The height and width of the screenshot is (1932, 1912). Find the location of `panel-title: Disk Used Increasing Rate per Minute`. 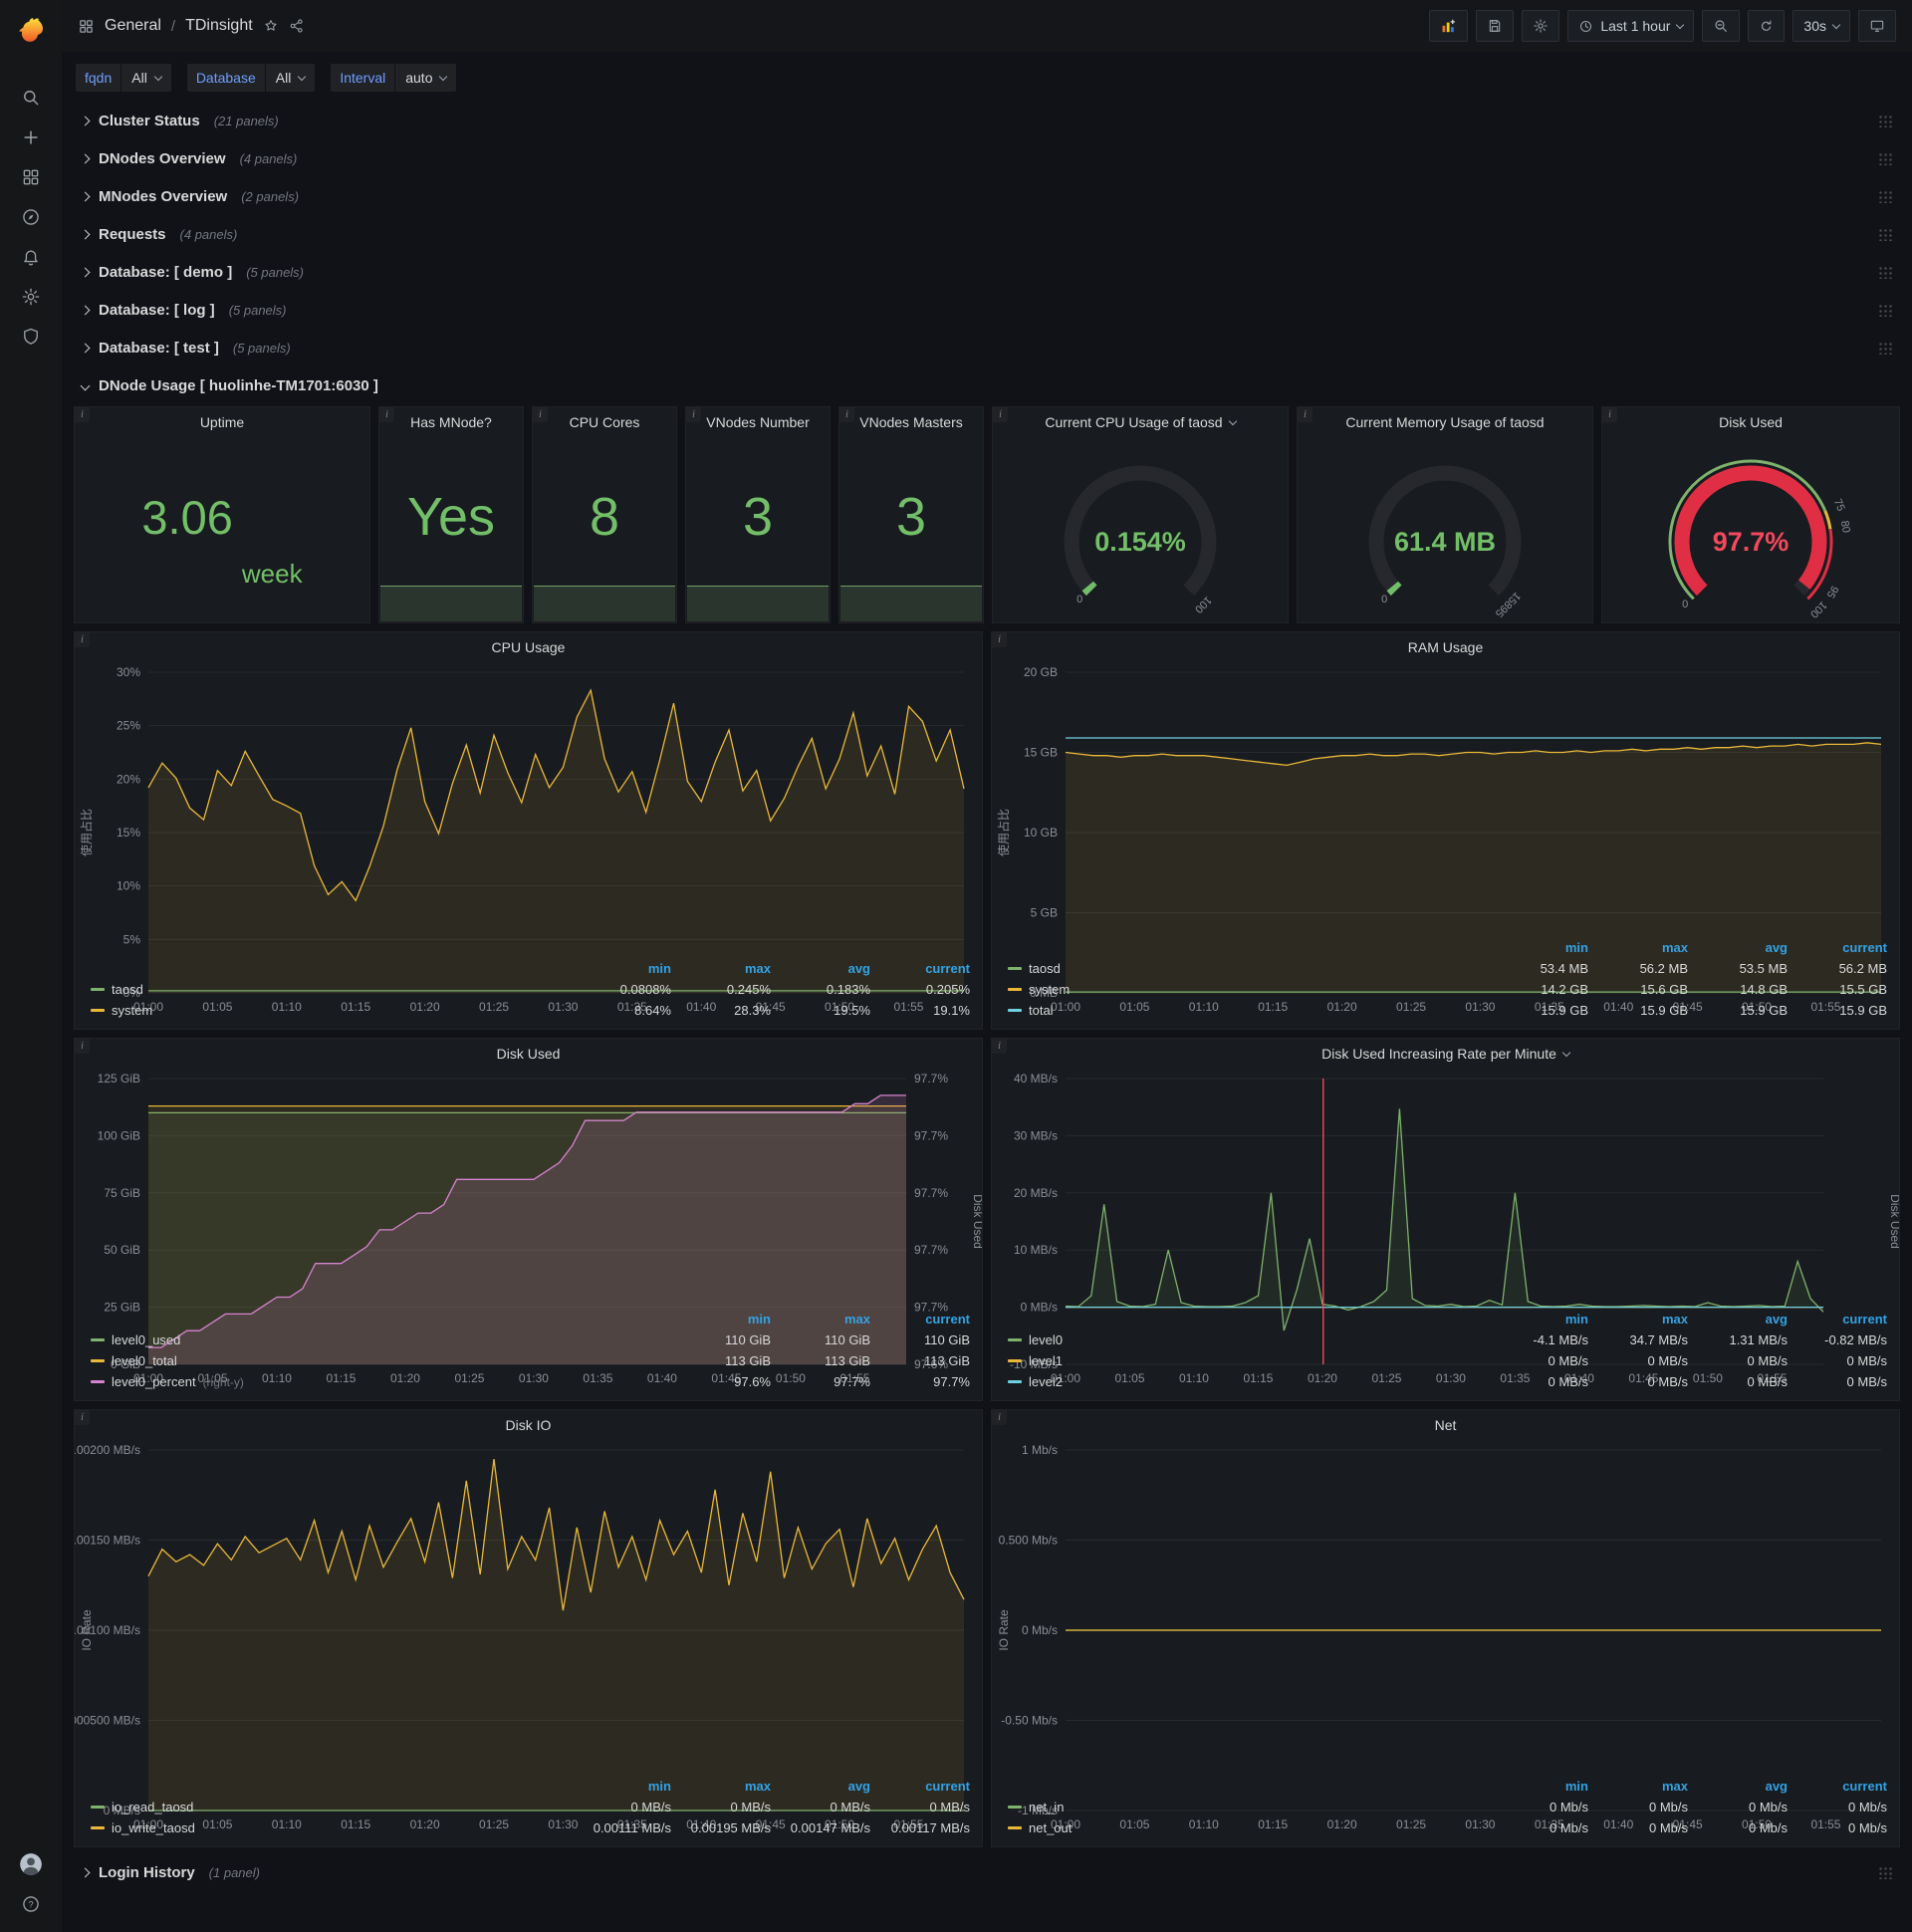

panel-title: Disk Used Increasing Rate per Minute is located at coordinates (1445, 1054).